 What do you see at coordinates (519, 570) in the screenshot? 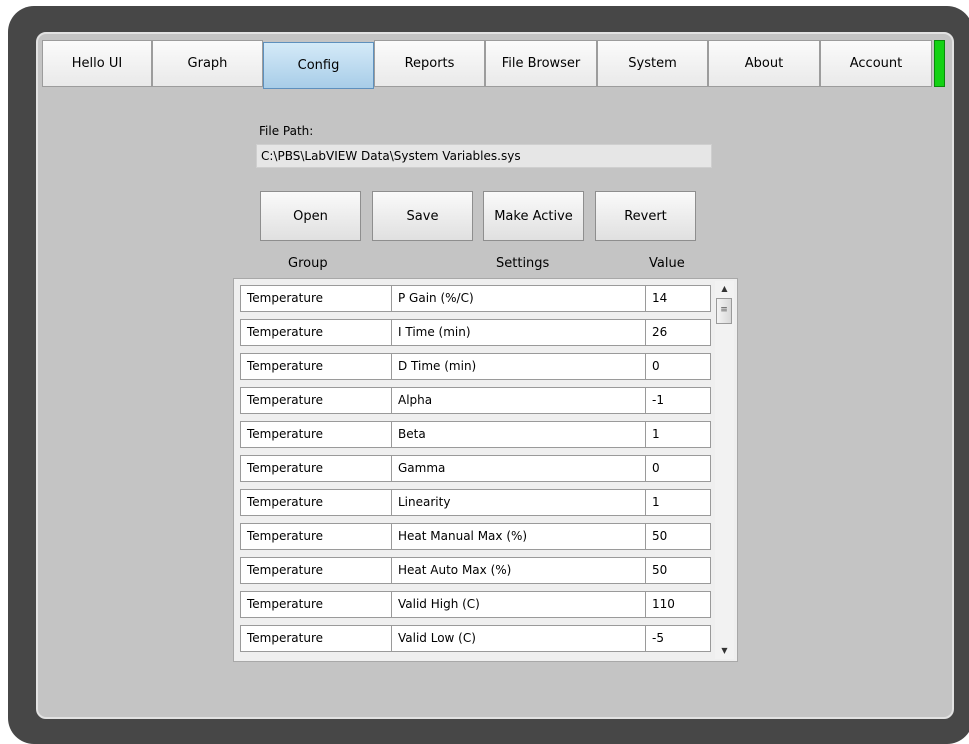
I see `setting-cell: Heat Auto Max (%)` at bounding box center [519, 570].